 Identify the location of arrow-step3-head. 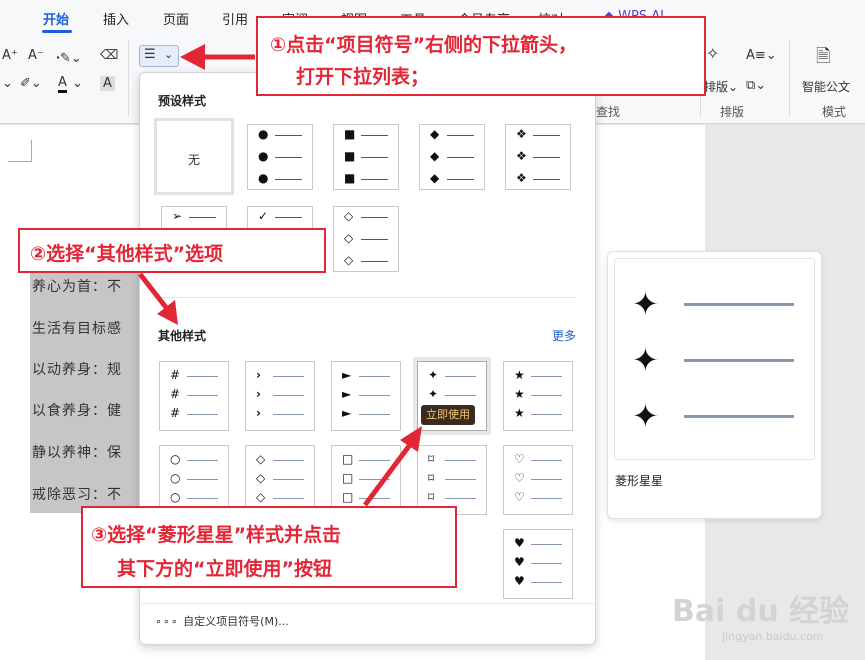
(411, 439).